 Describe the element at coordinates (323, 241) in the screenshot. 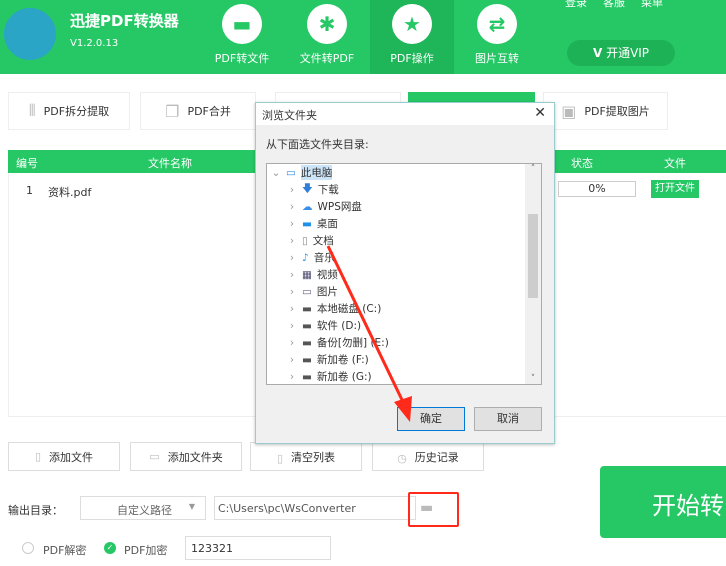

I see `node-label: 文档` at that location.